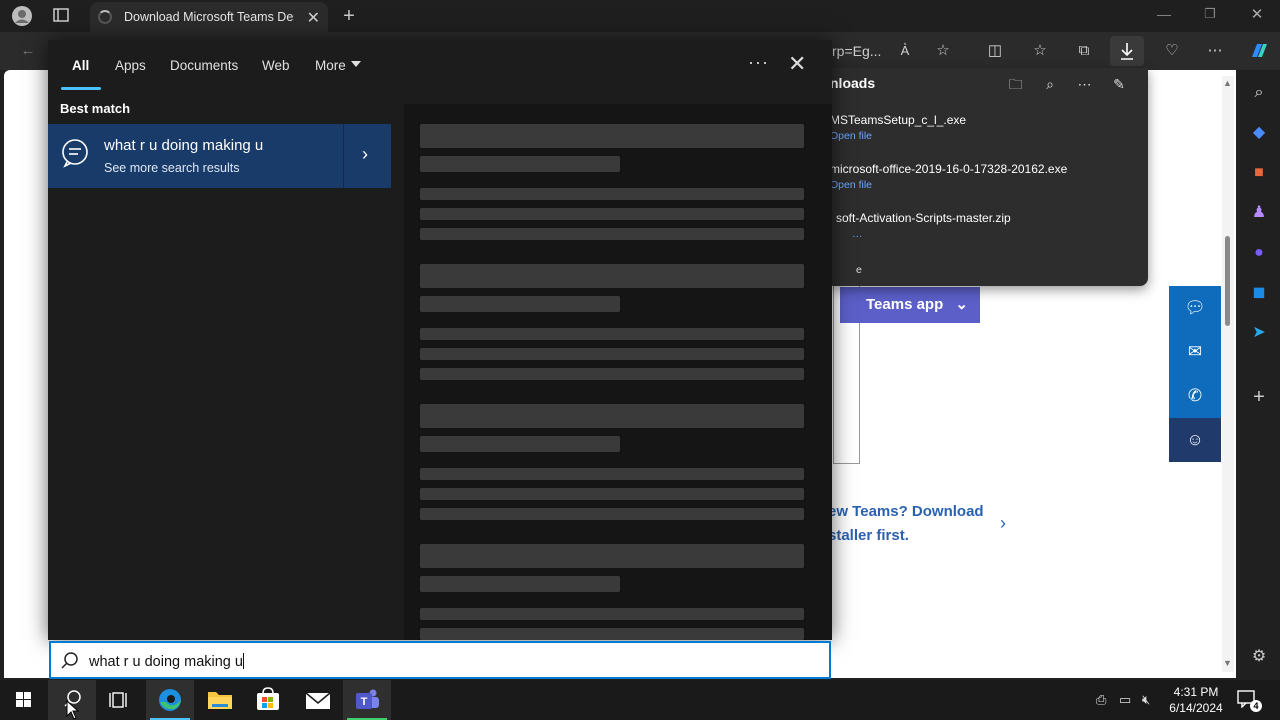 Image resolution: width=1280 pixels, height=720 pixels. I want to click on tab-apps: Apps, so click(130, 65).